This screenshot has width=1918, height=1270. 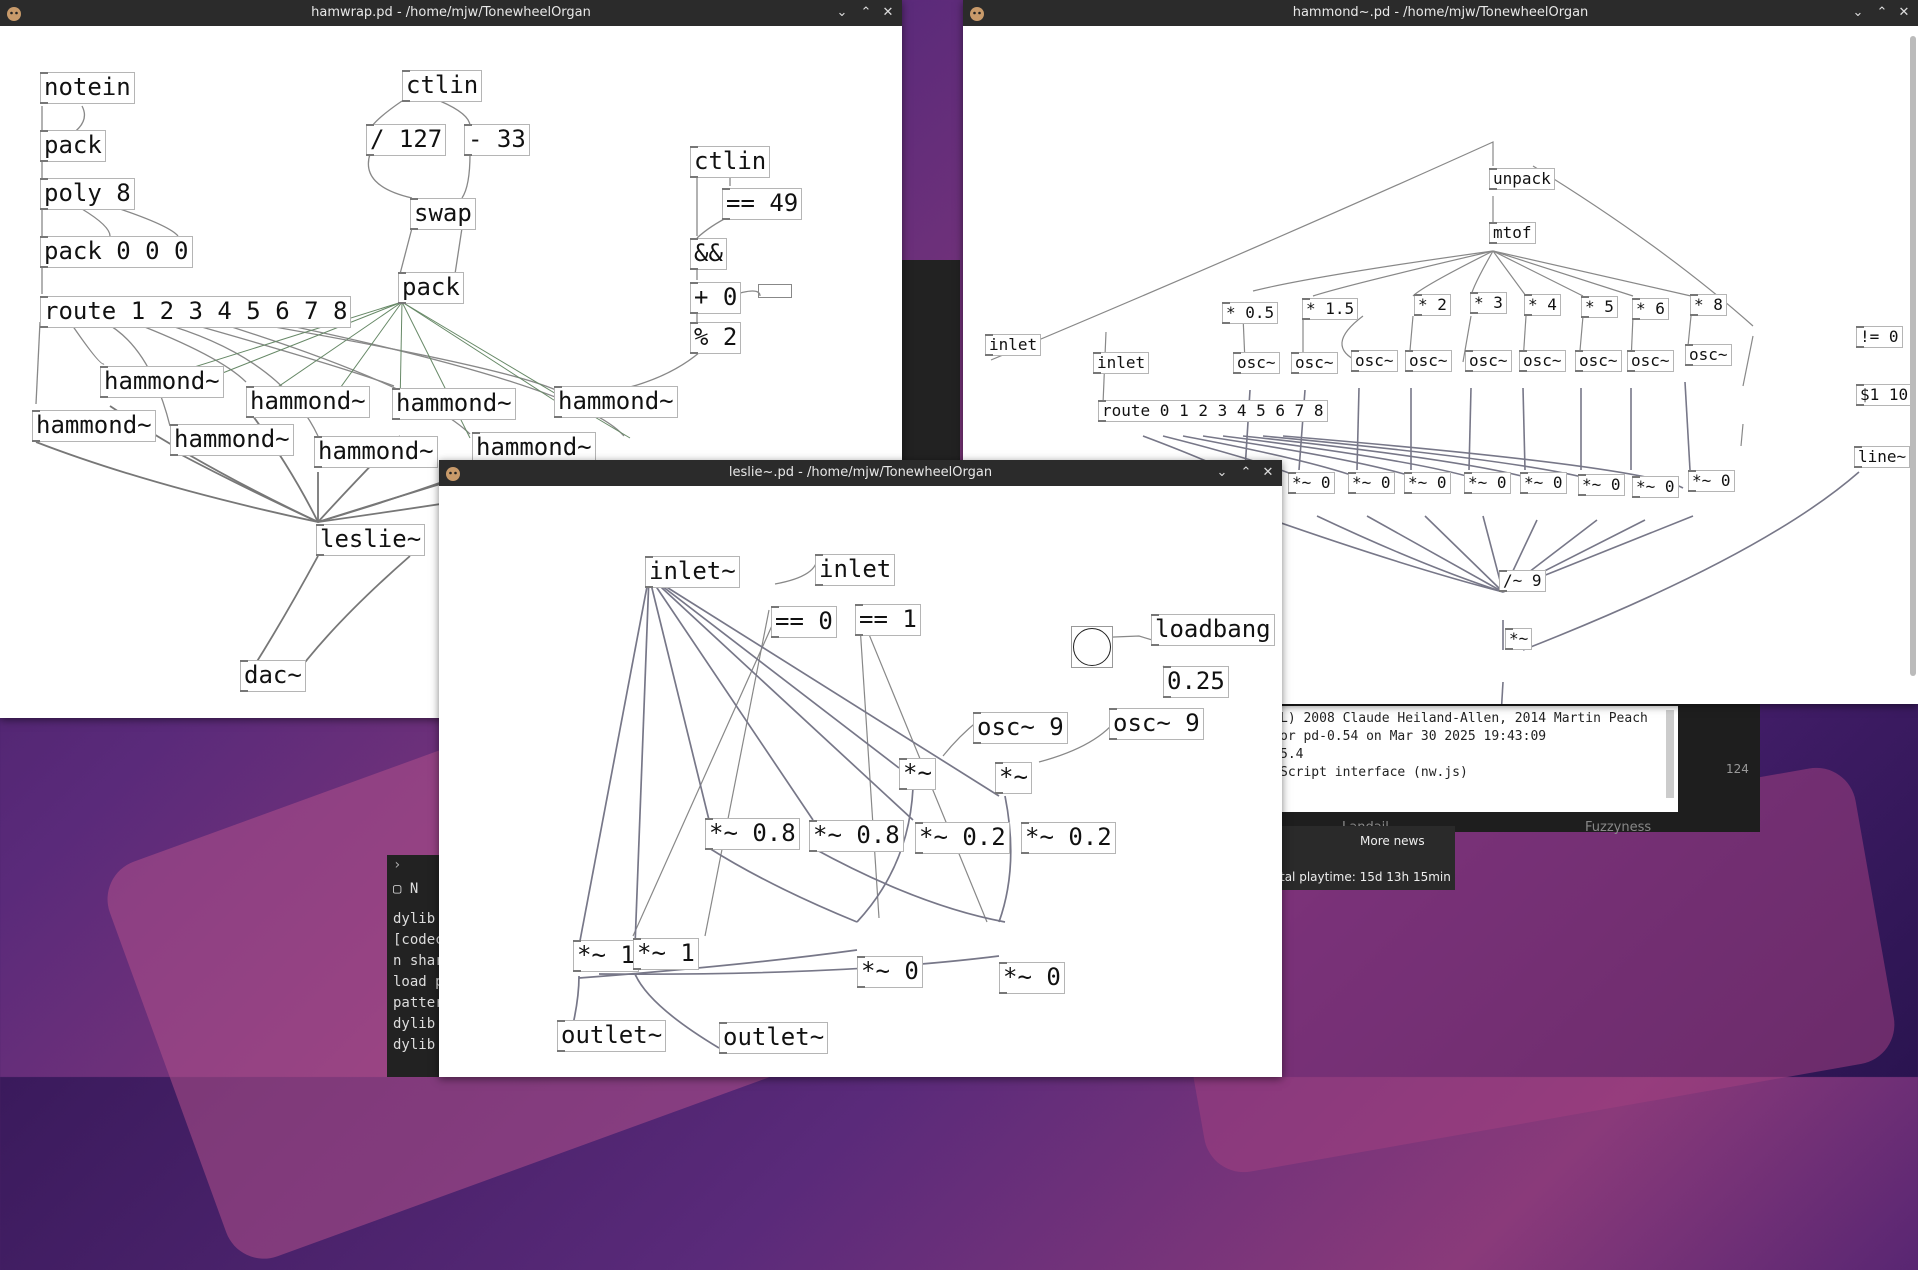 I want to click on mod-2-object: % 2, so click(x=716, y=338).